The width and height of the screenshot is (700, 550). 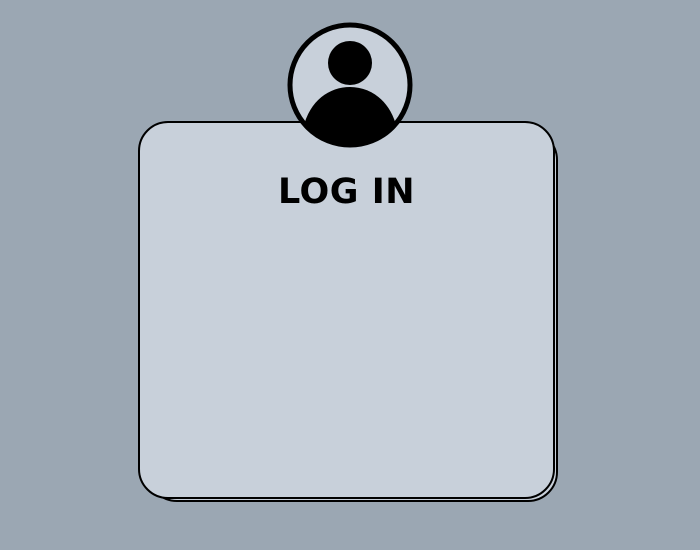 I want to click on user-head-icon, so click(x=350, y=63).